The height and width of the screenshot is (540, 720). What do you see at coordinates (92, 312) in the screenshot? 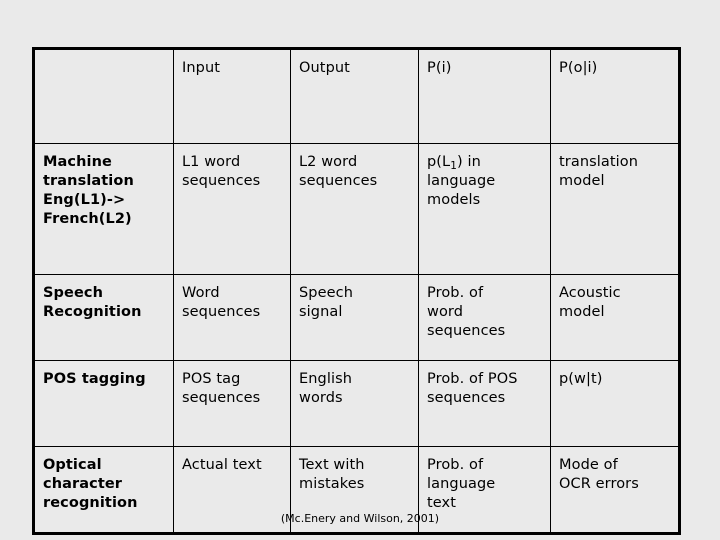
I see `text-line: Recognition` at bounding box center [92, 312].